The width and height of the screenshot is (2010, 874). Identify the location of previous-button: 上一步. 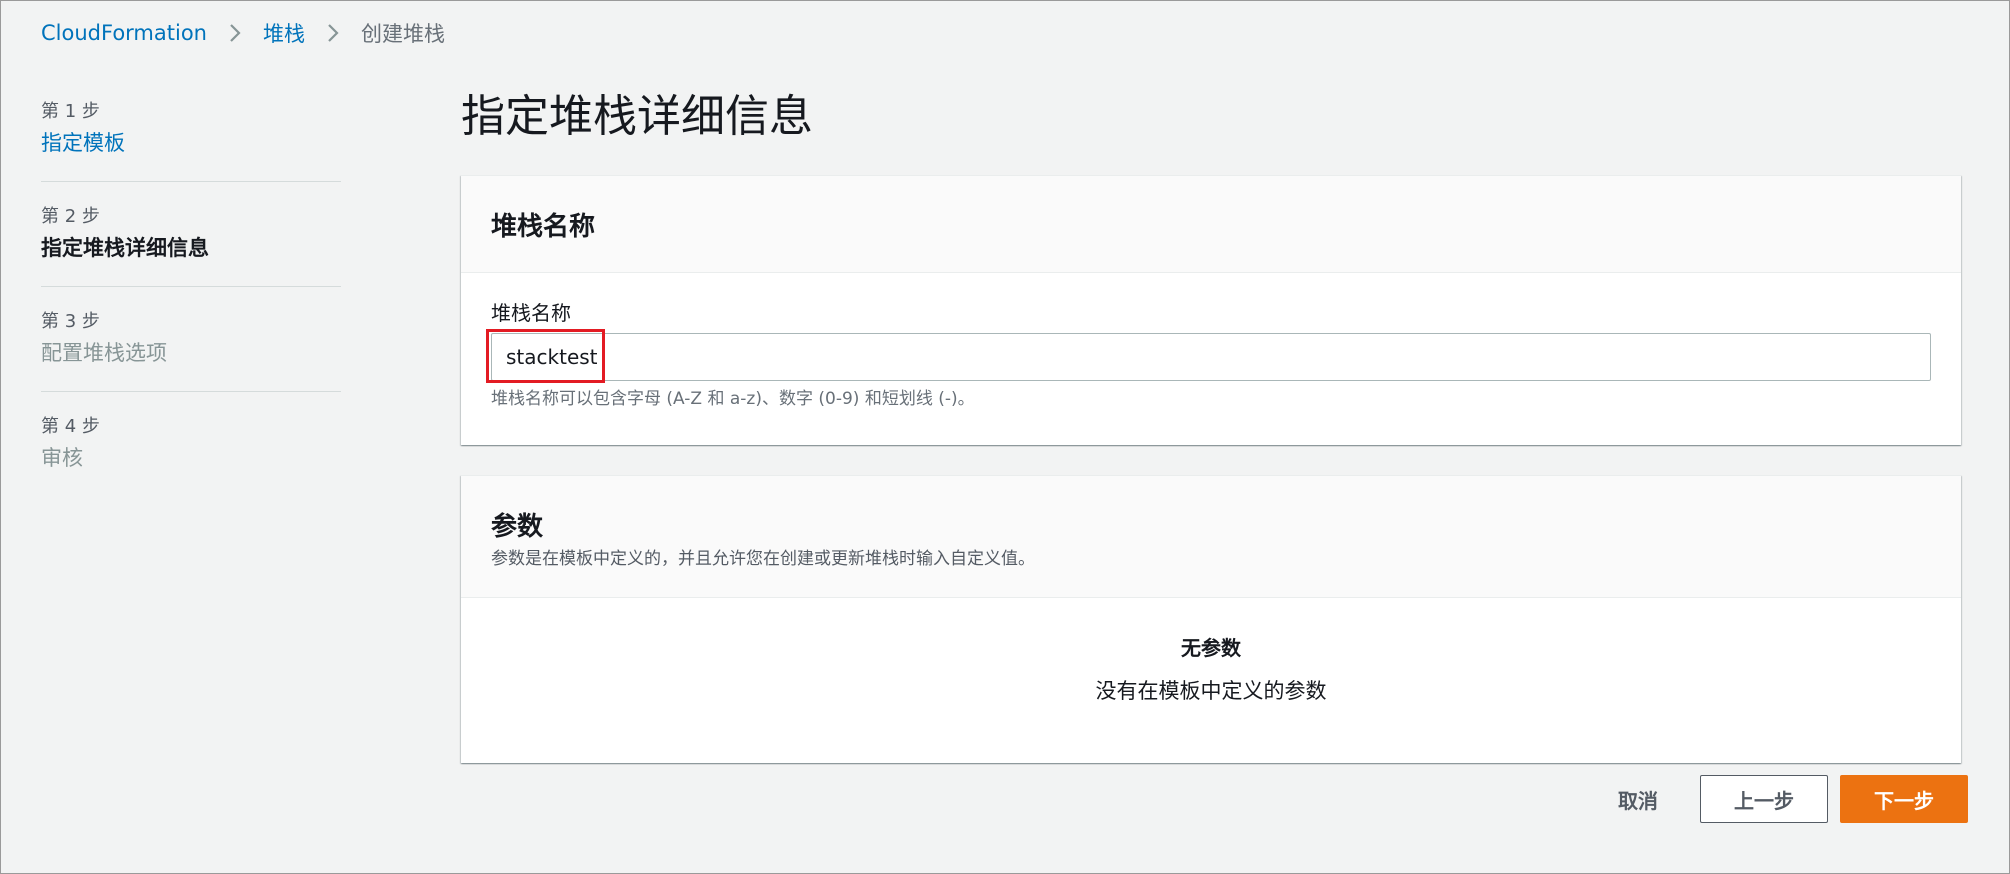
(1764, 799).